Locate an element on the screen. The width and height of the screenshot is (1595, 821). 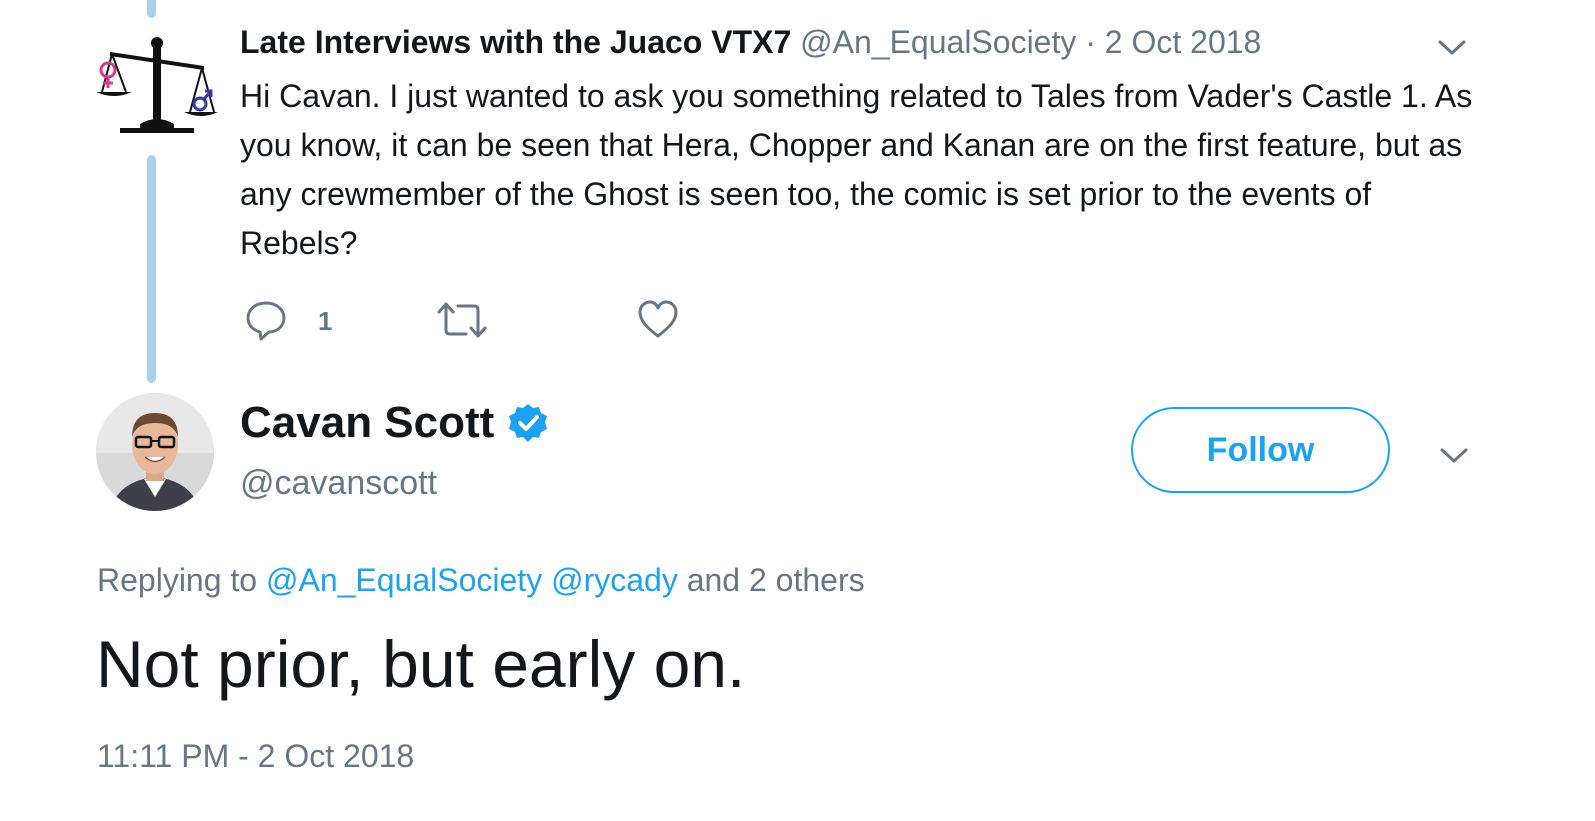
mention-link: @An_EqualSociety is located at coordinates (404, 580).